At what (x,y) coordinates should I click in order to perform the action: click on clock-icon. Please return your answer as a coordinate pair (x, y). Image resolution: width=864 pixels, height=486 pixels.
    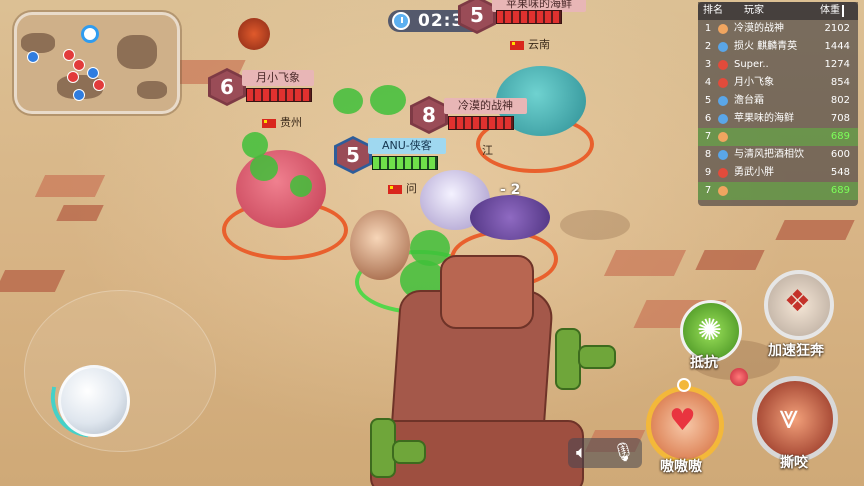
    Looking at the image, I should click on (401, 21).